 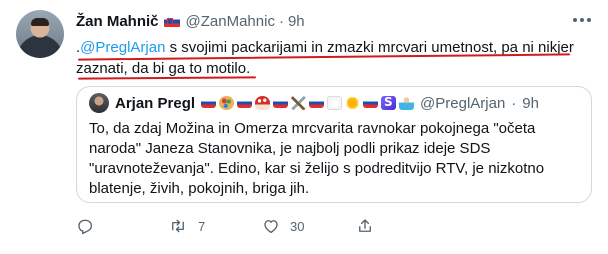 What do you see at coordinates (271, 227) in the screenshot?
I see `heart-icon` at bounding box center [271, 227].